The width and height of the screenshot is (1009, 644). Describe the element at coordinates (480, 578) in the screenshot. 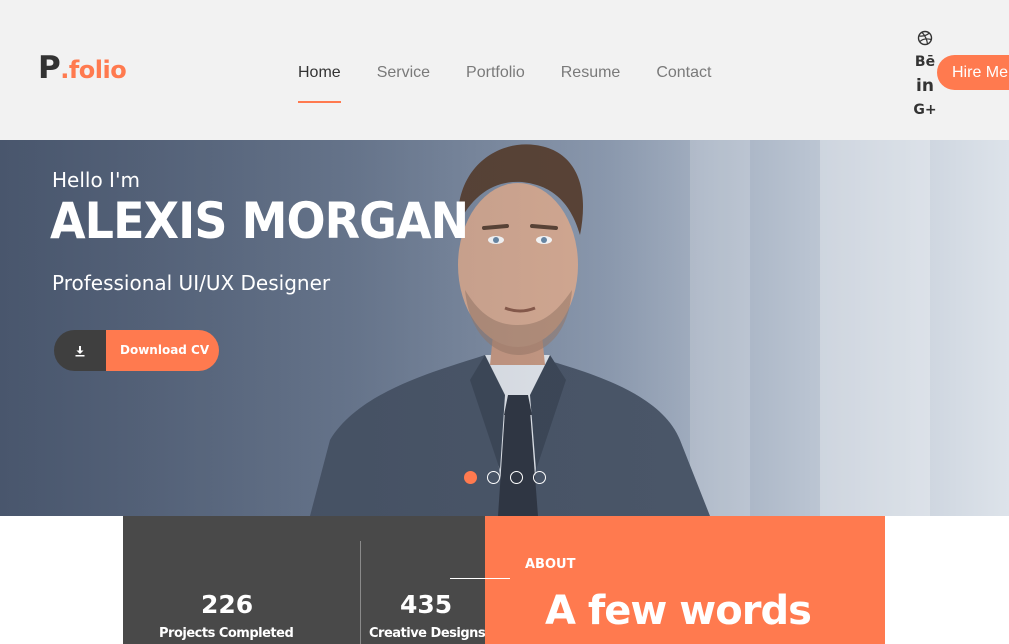

I see `about-line` at that location.